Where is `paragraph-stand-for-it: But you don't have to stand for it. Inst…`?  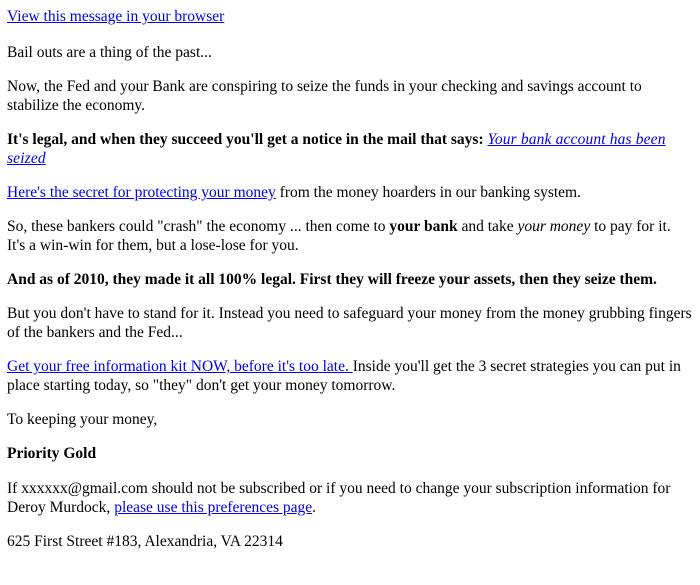 paragraph-stand-for-it: But you don't have to stand for it. Inst… is located at coordinates (349, 323).